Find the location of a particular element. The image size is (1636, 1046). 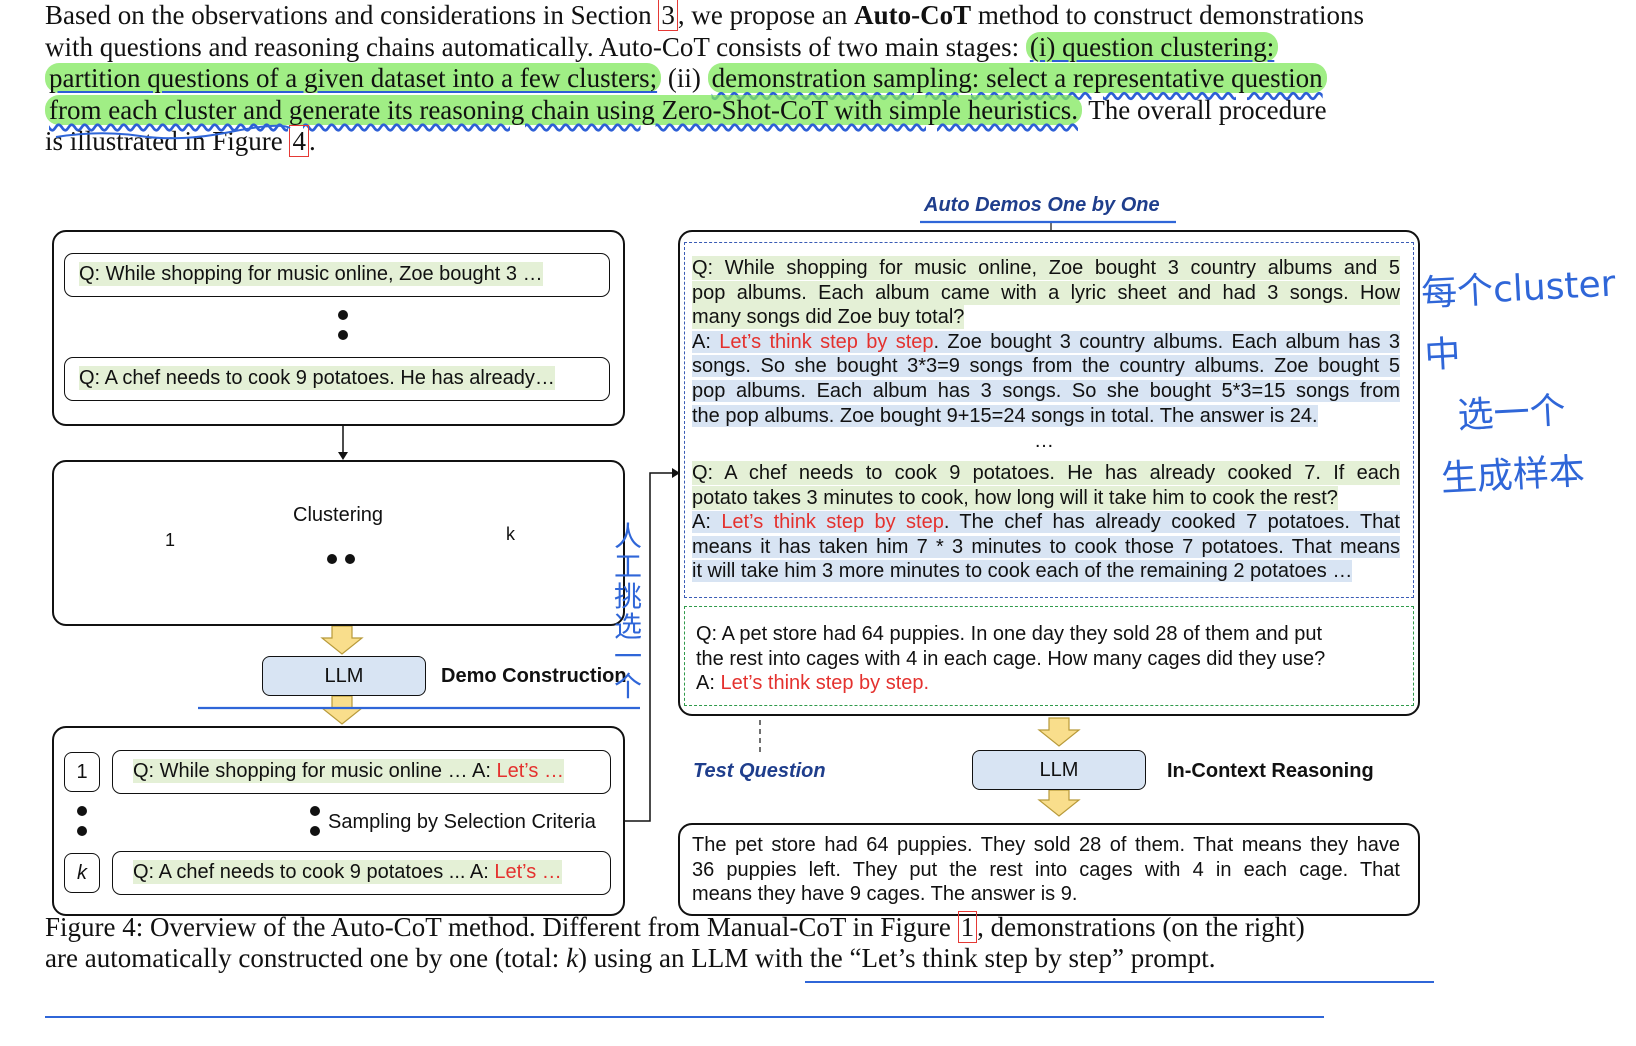

figure-ref-link: 1 is located at coordinates (967, 927).